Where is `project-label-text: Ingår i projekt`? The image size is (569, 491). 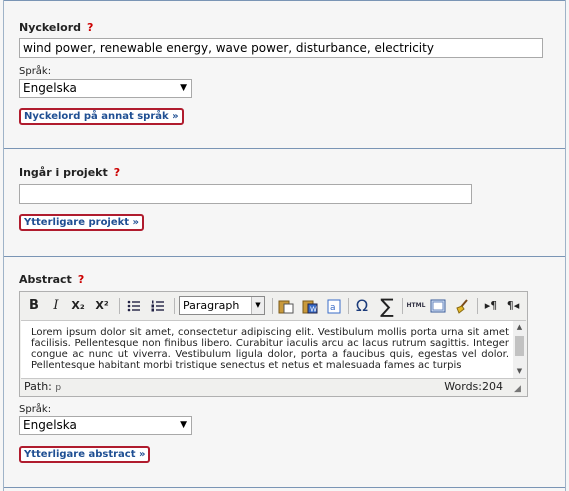
project-label-text: Ingår i projekt is located at coordinates (63, 172).